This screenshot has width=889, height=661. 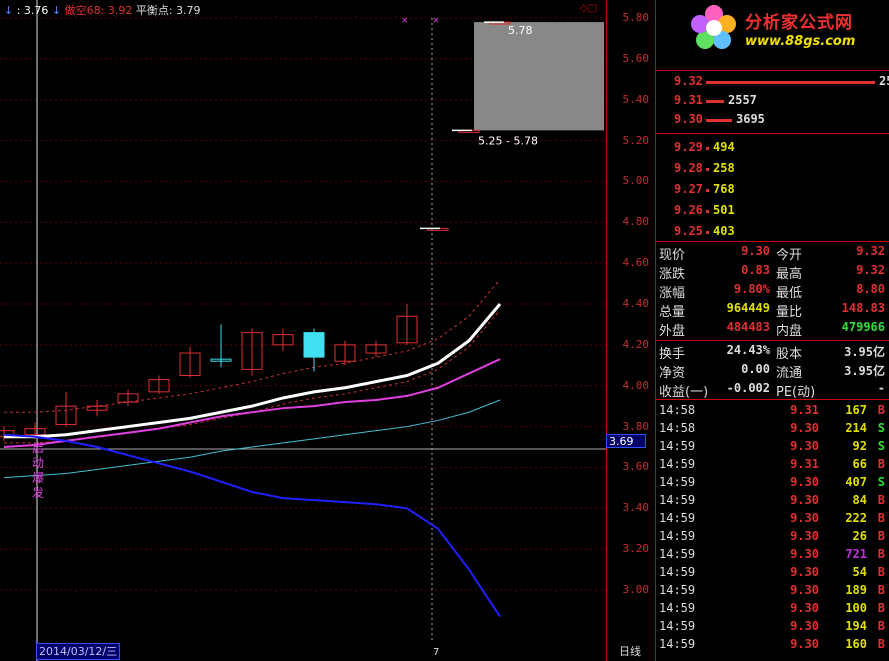 What do you see at coordinates (799, 23) in the screenshot?
I see `logo-title: 分析家公式网` at bounding box center [799, 23].